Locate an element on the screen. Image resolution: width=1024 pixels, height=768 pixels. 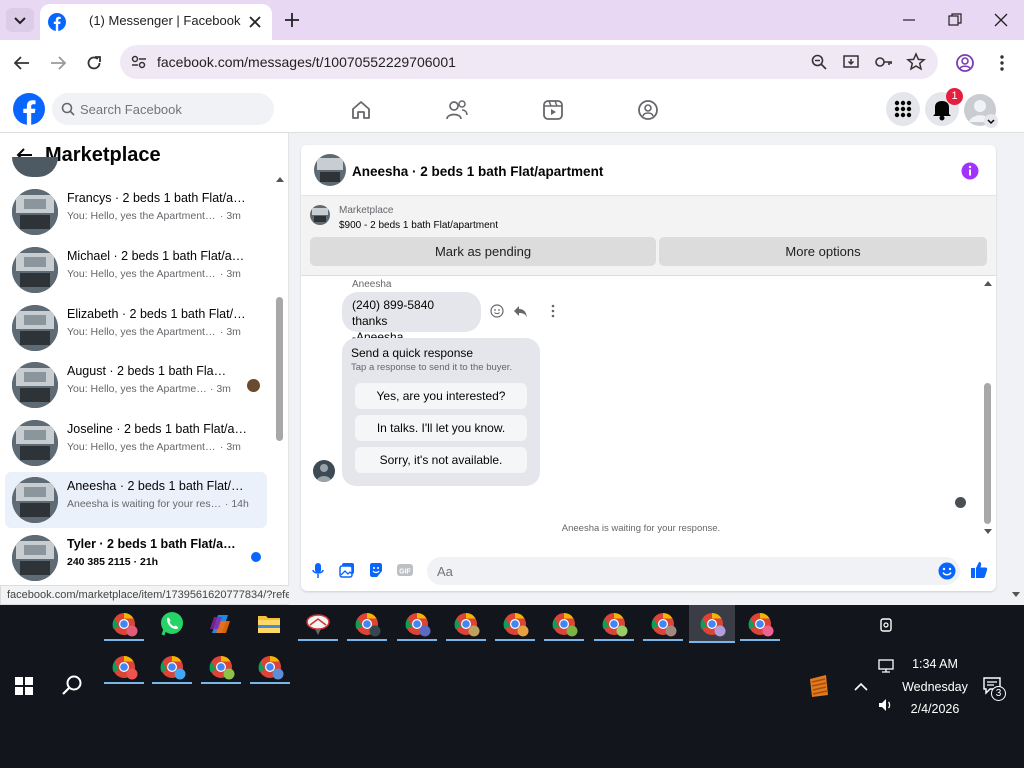
clock-day: Wednesday is located at coordinates (935, 687).